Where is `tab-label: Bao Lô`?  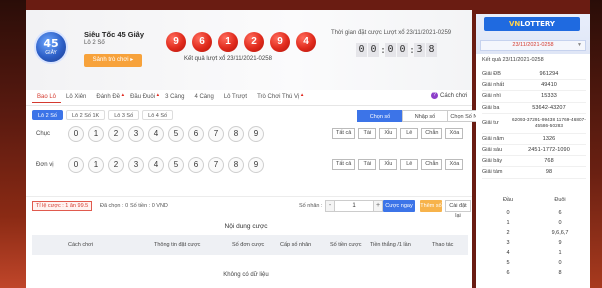
tab-label: Bao Lô is located at coordinates (47, 97).